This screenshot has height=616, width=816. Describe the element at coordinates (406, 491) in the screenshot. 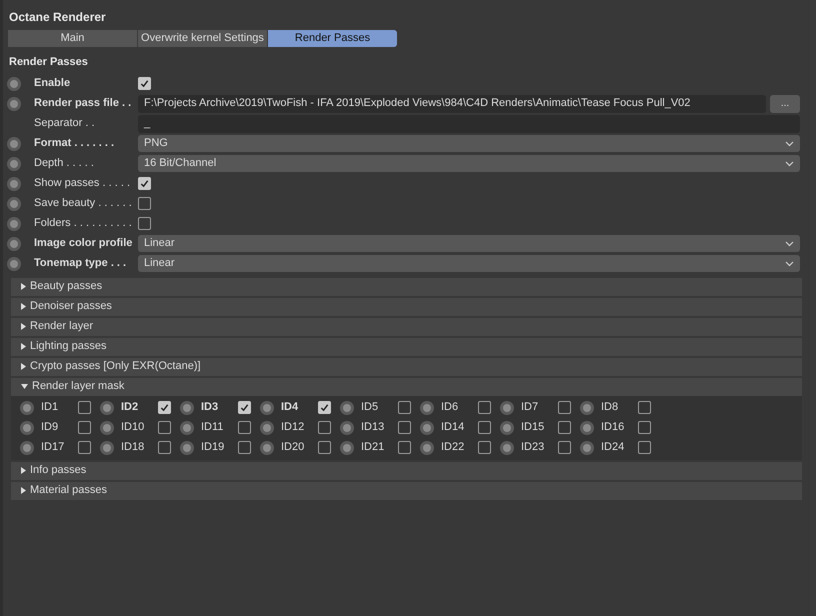

I see `section-header: Material passes` at that location.